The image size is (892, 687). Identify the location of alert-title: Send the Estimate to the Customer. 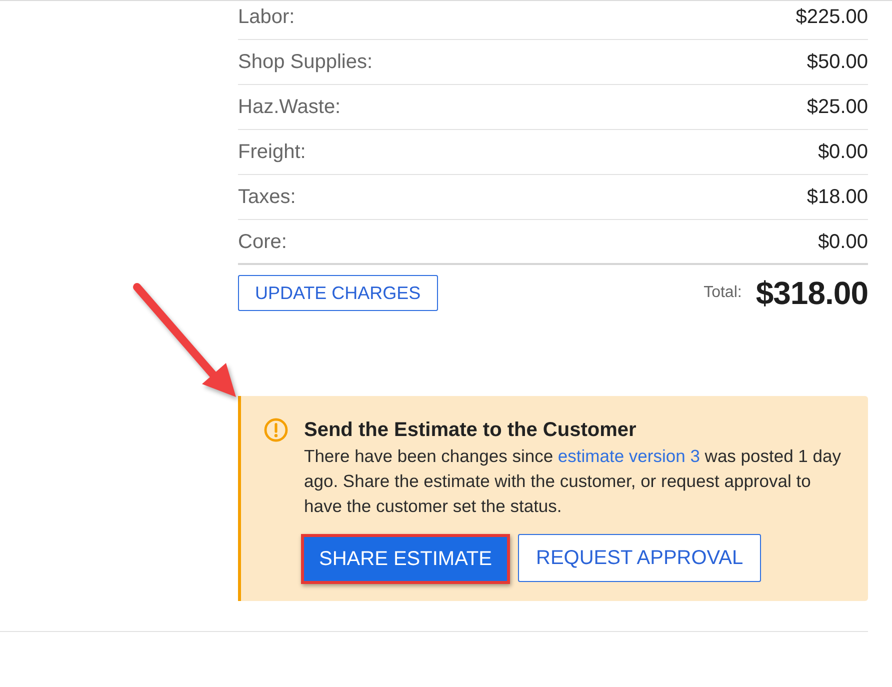
(471, 430).